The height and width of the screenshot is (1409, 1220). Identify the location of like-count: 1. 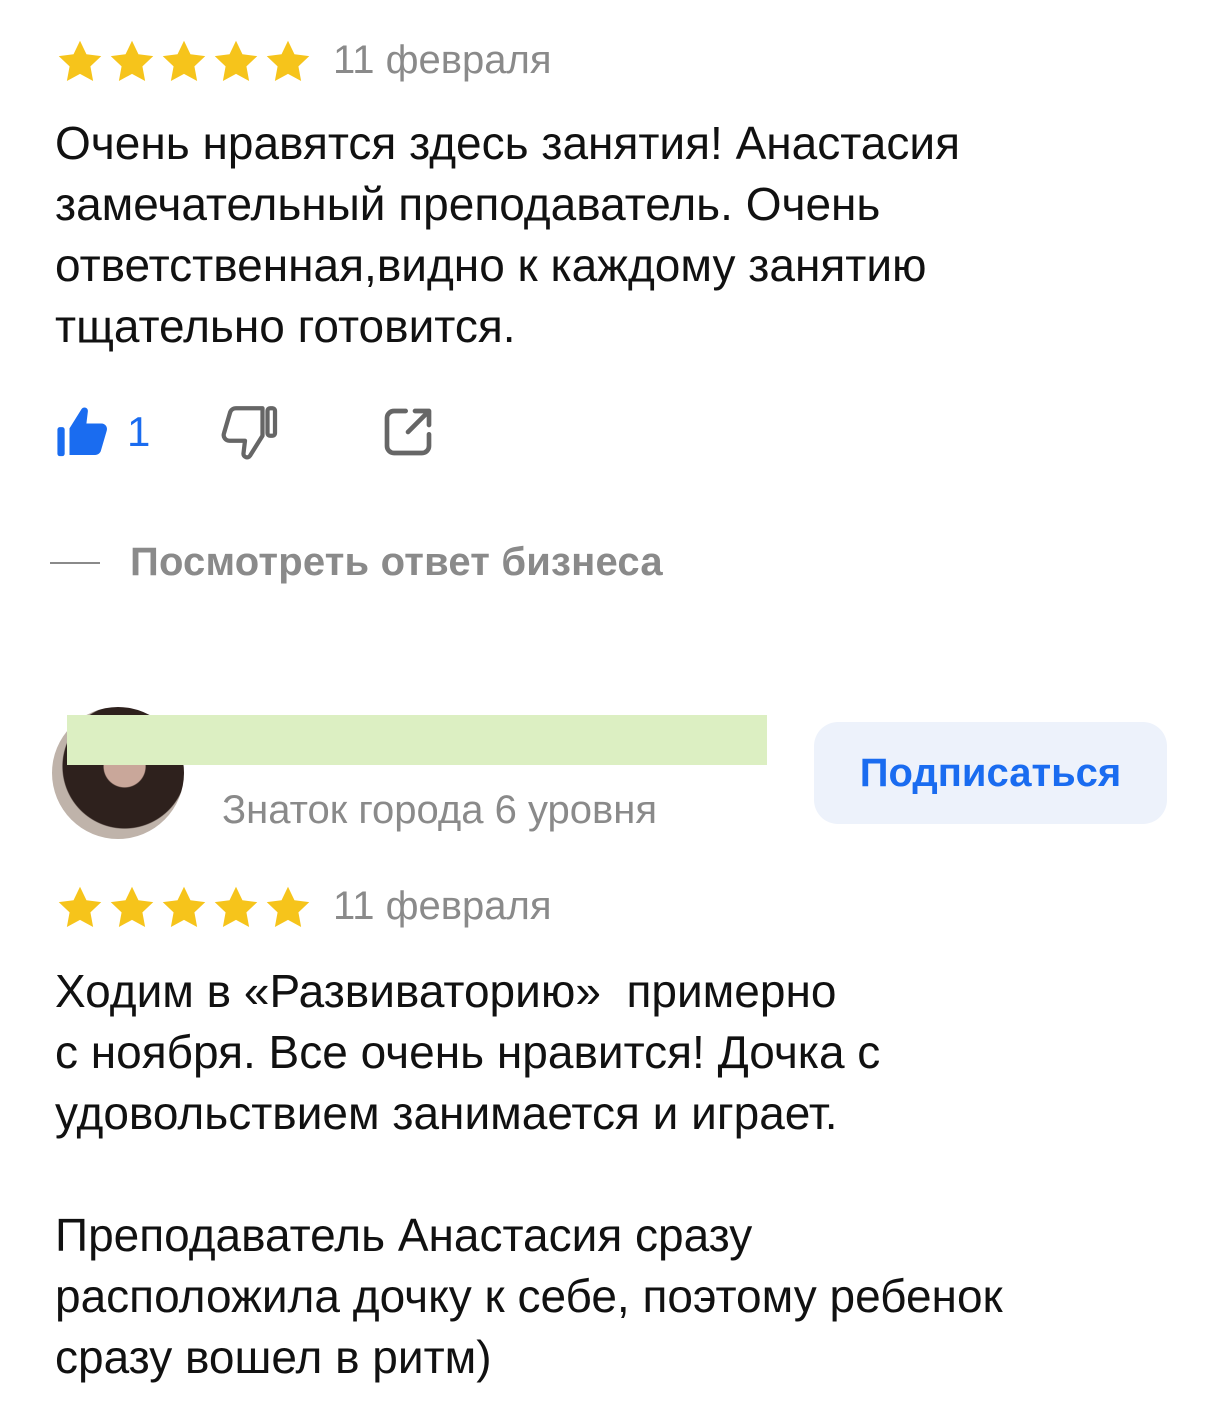
(139, 431).